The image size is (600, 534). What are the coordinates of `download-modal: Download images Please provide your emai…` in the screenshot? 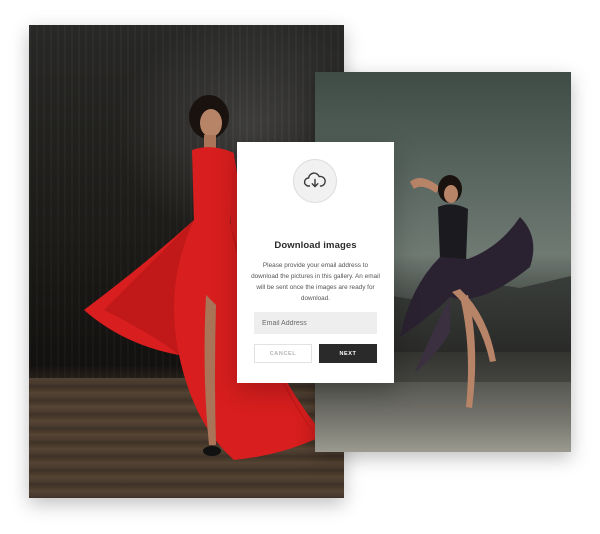 It's located at (315, 262).